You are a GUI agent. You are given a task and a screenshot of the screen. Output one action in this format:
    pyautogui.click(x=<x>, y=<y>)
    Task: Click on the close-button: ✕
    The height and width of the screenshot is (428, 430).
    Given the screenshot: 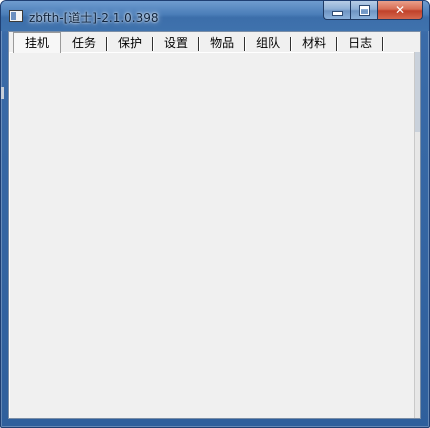 What is the action you would take?
    pyautogui.click(x=400, y=10)
    